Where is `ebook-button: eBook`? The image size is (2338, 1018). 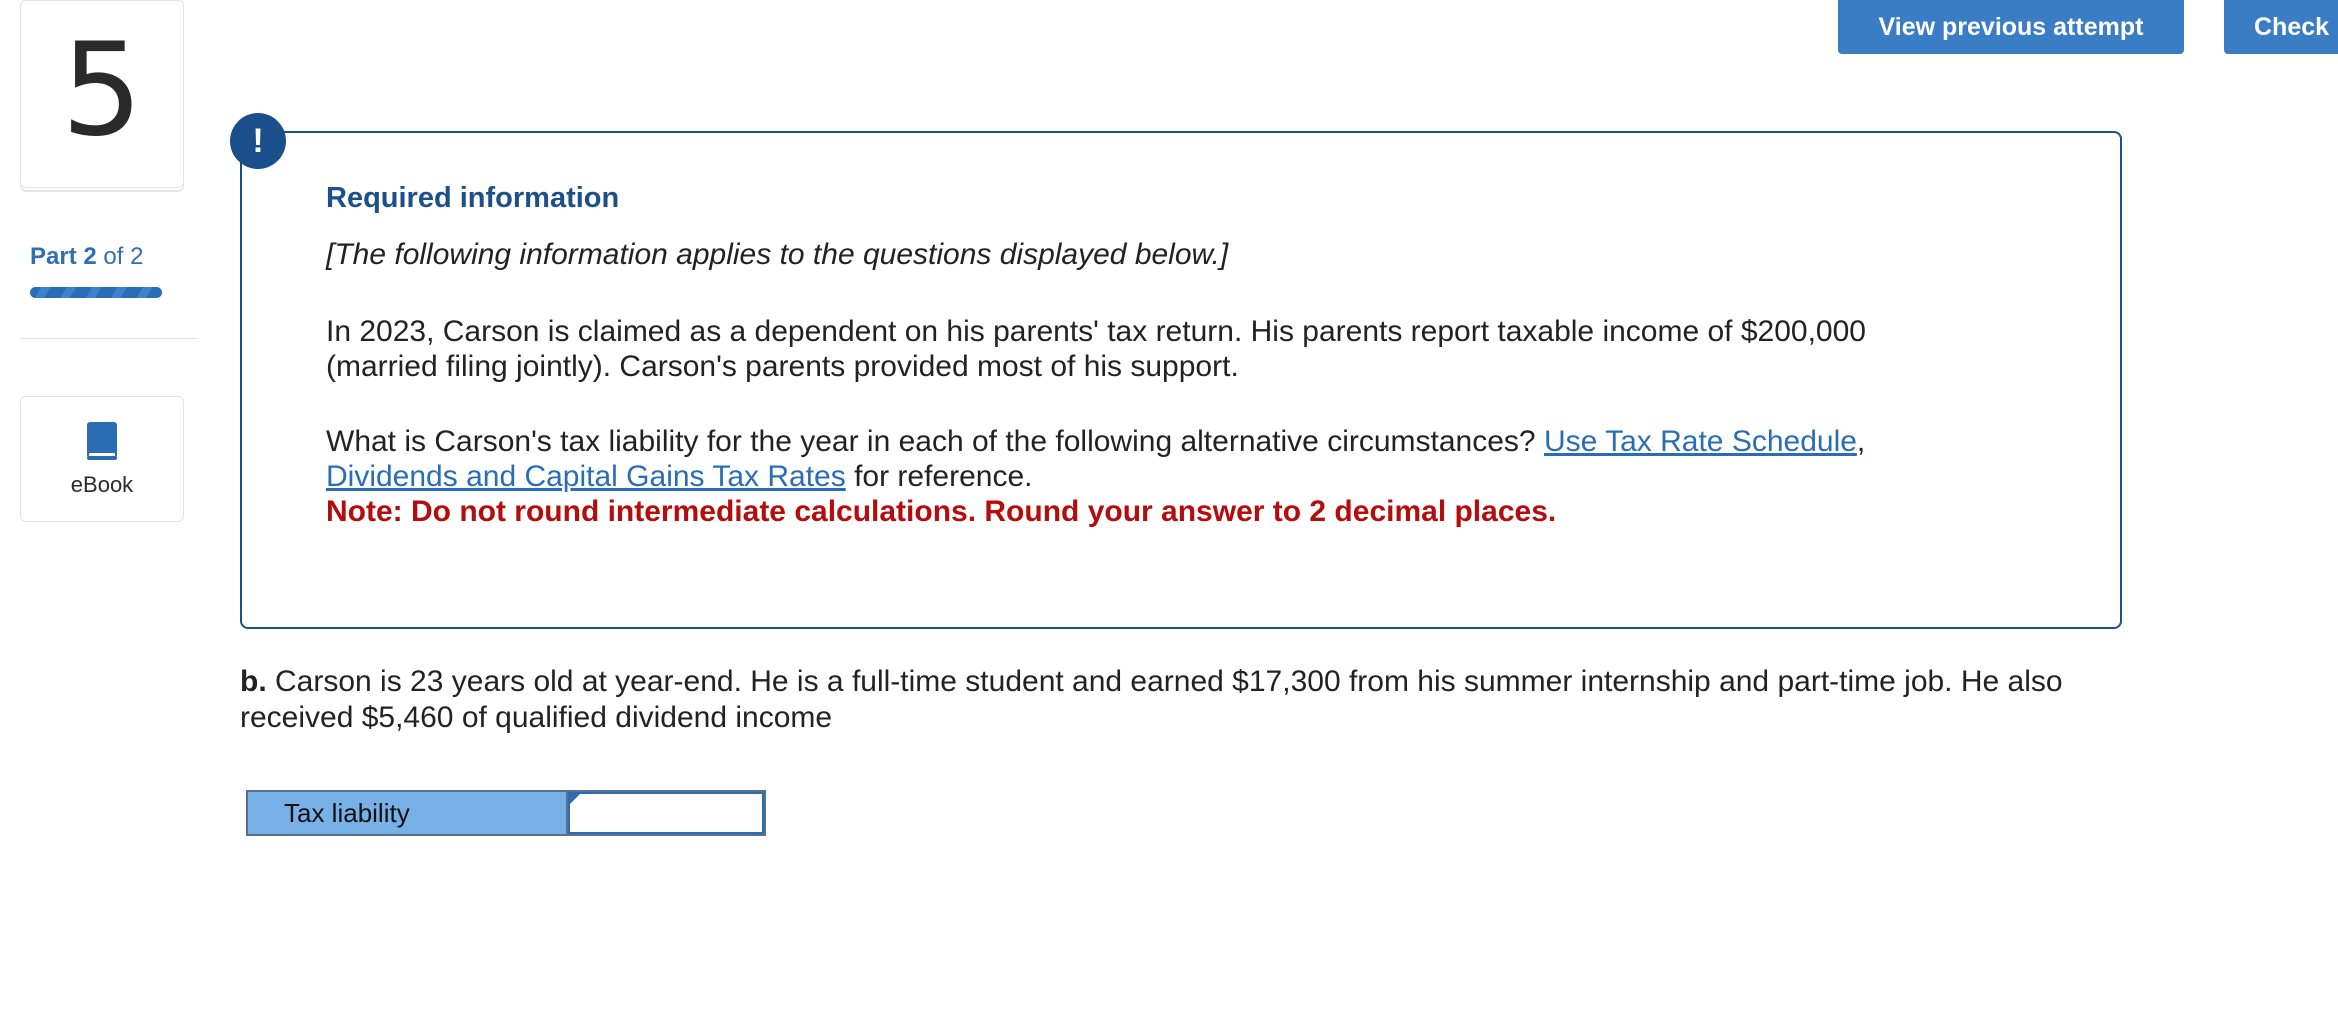 ebook-button: eBook is located at coordinates (102, 459).